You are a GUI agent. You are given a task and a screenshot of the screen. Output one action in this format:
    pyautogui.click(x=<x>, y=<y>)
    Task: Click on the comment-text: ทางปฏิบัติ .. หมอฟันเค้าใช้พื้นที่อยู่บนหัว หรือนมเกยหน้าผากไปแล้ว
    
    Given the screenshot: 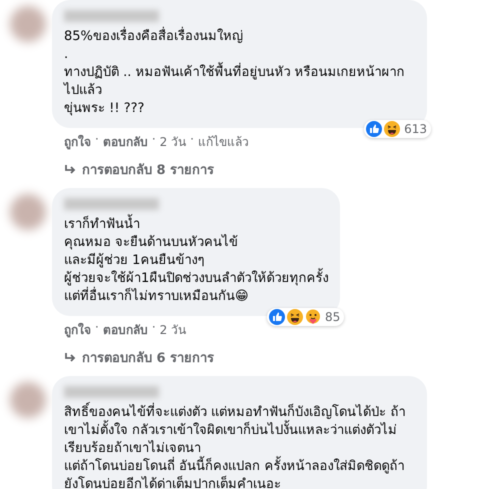 What is the action you would take?
    pyautogui.click(x=239, y=82)
    